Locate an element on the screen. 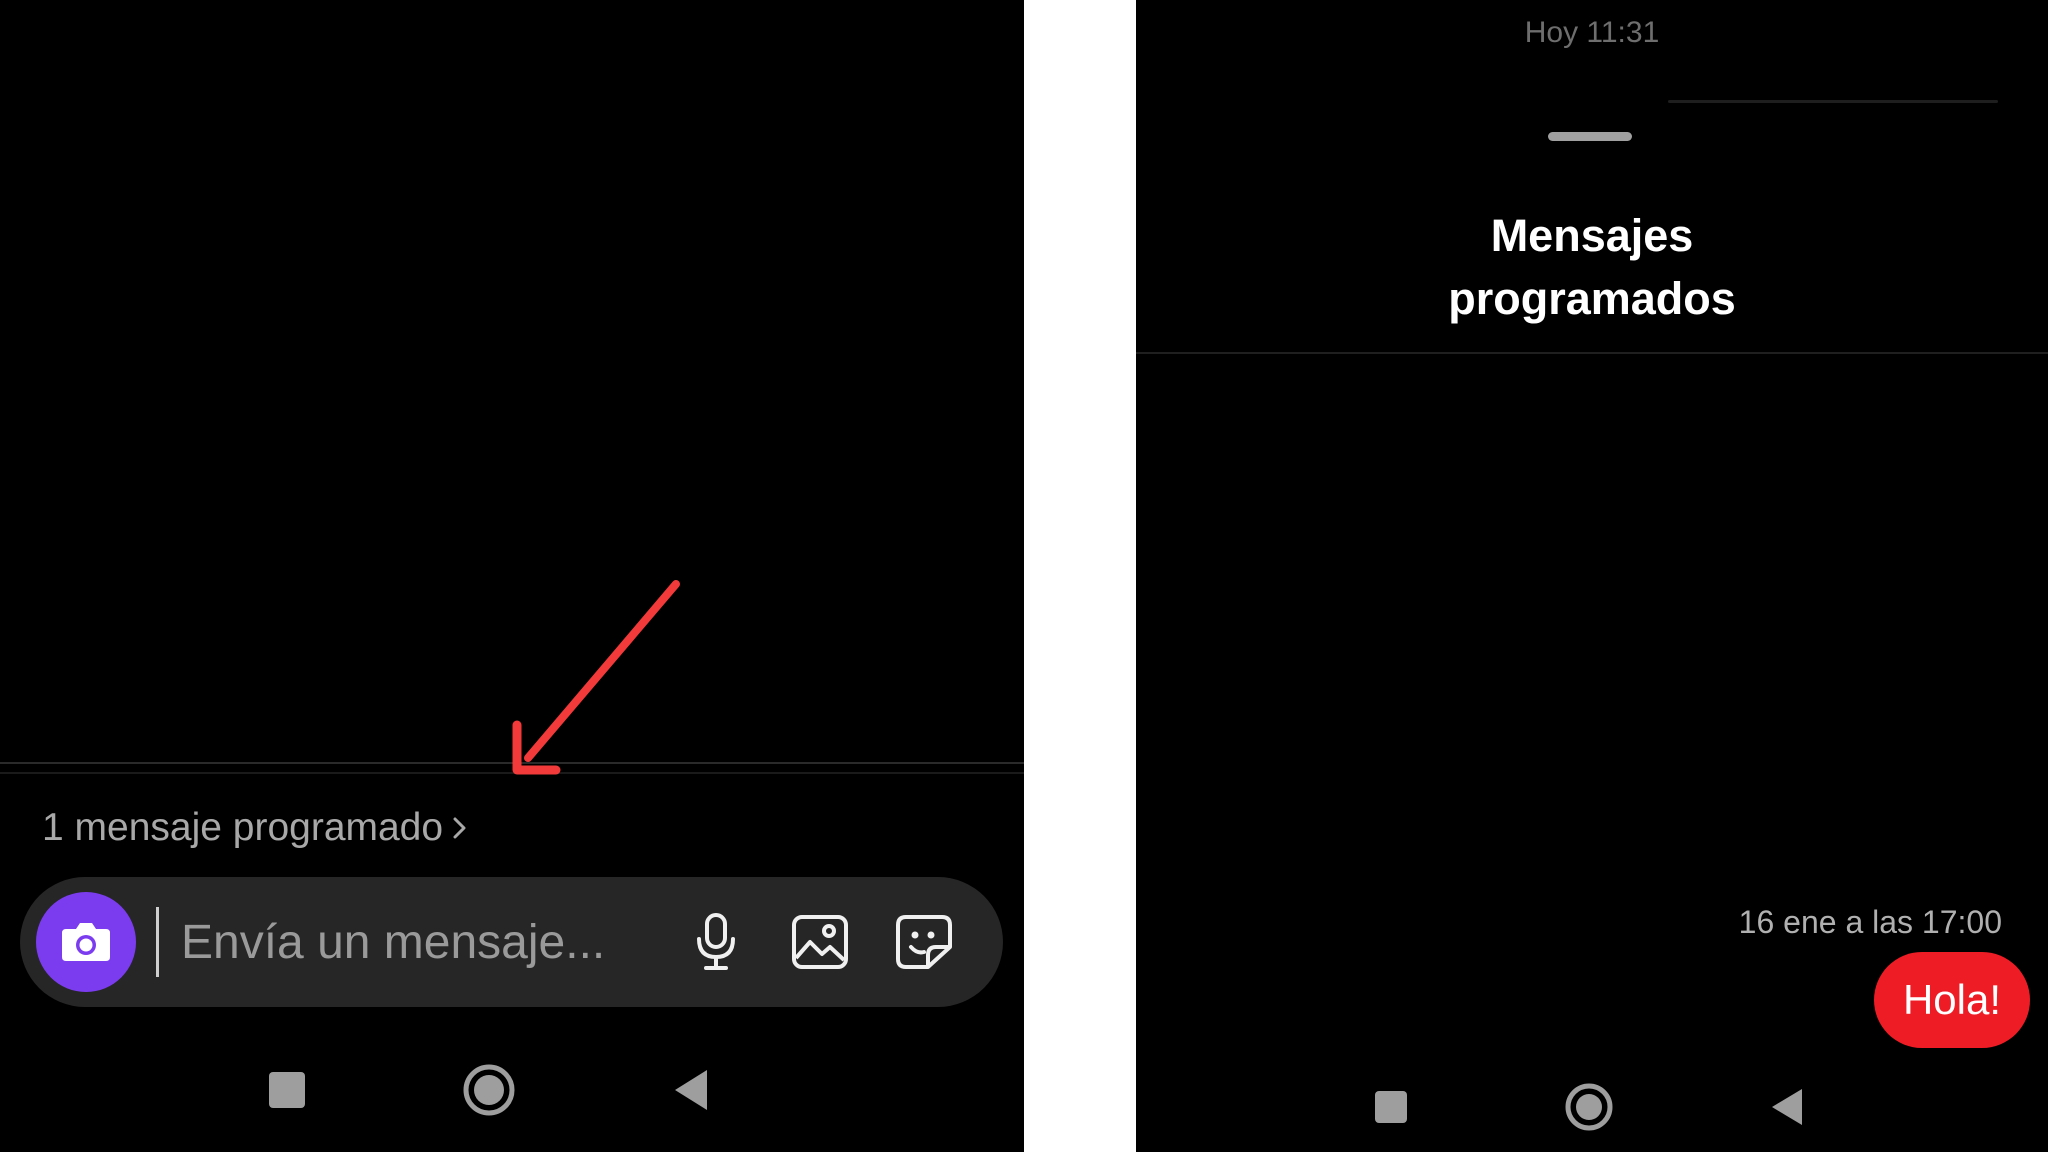 The height and width of the screenshot is (1152, 2048). microphone-button is located at coordinates (716, 942).